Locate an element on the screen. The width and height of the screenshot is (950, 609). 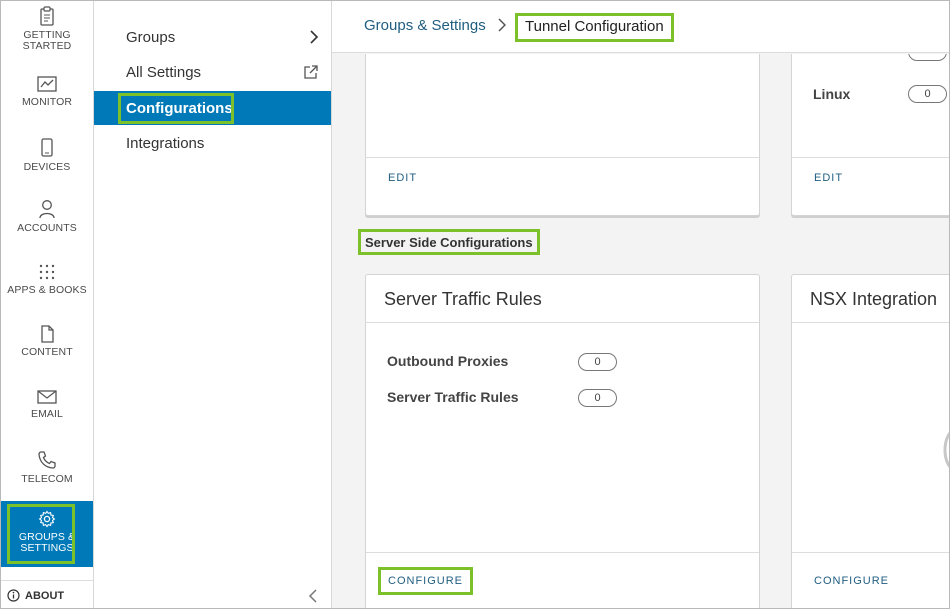
collapse-chevron-icon is located at coordinates (313, 596).